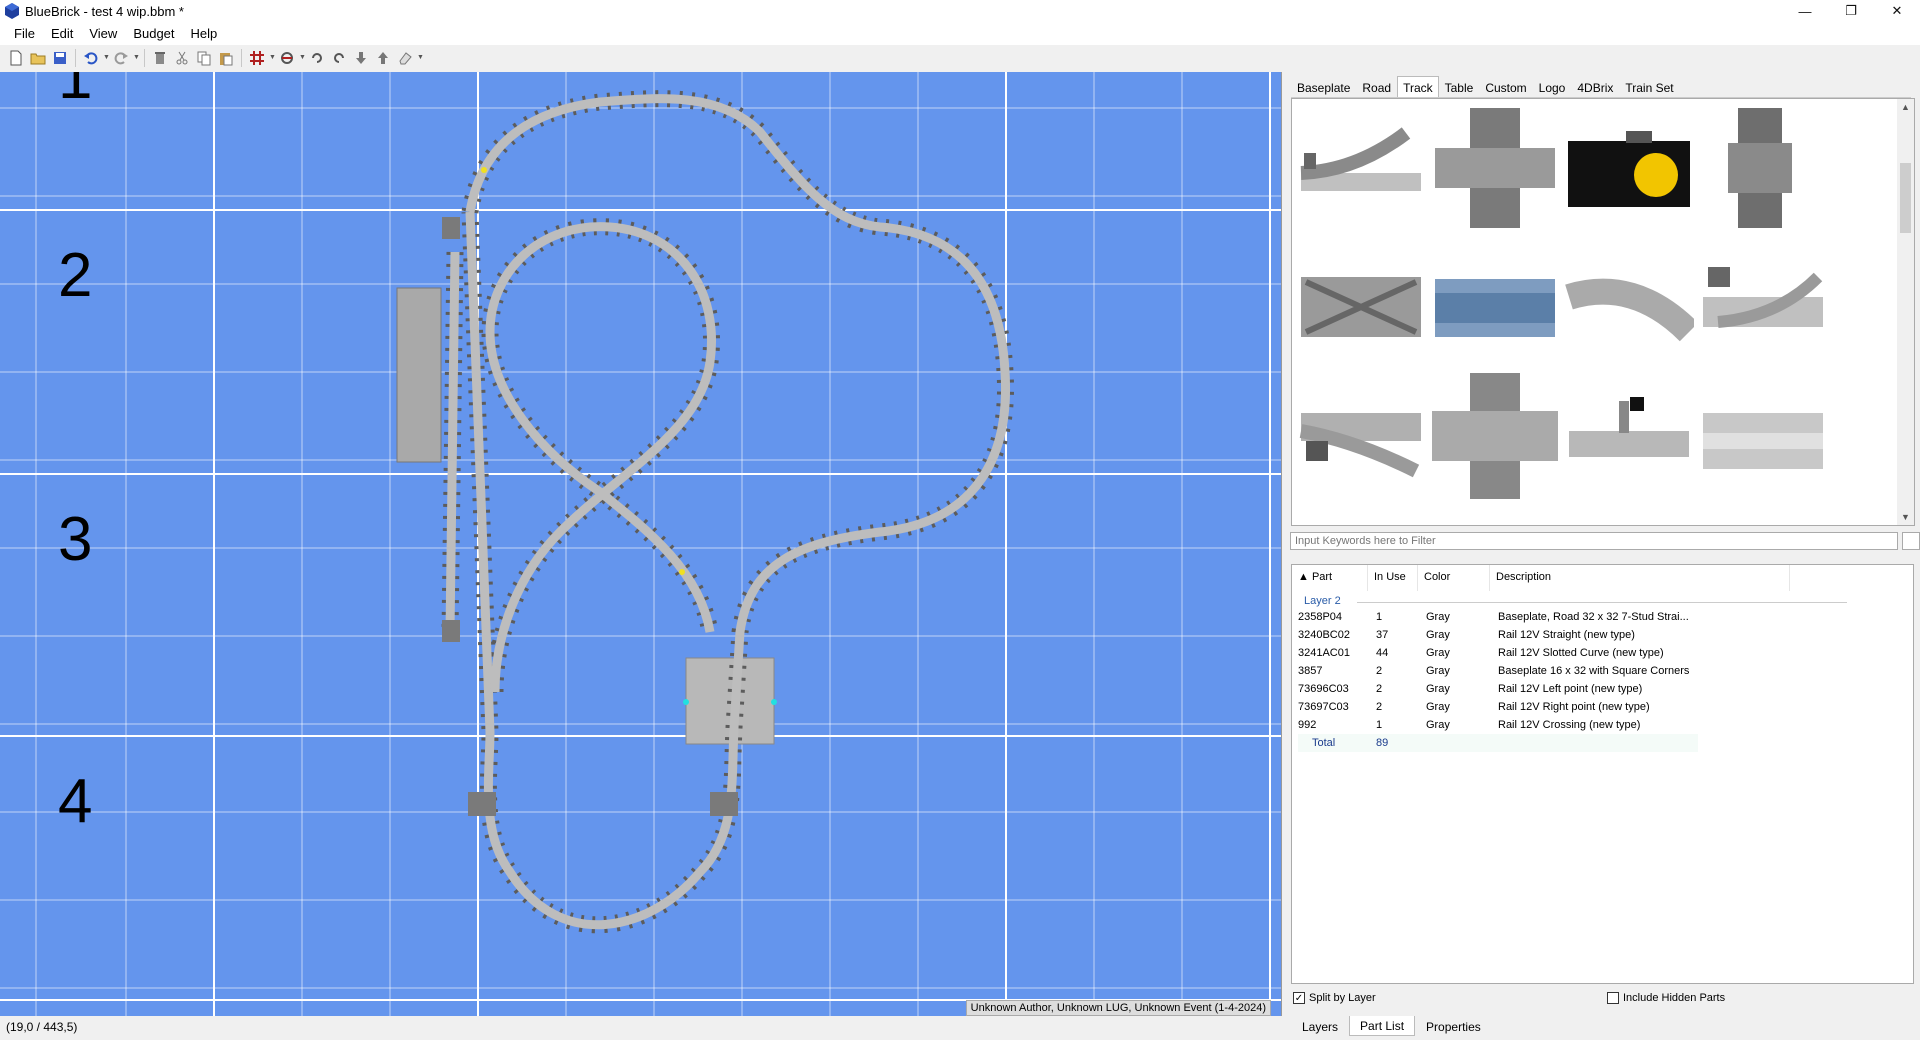 The image size is (1920, 1040). I want to click on part-id: 73697C03, so click(1323, 707).